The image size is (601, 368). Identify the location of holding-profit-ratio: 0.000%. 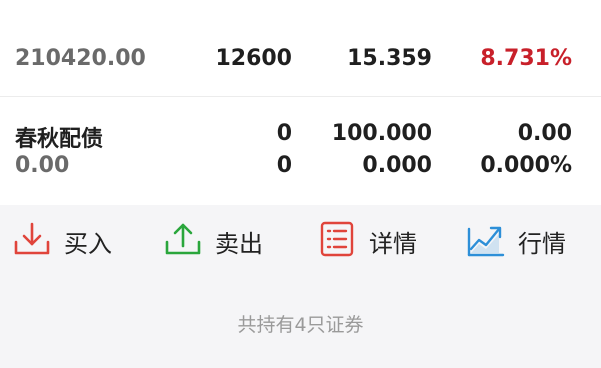
(526, 165).